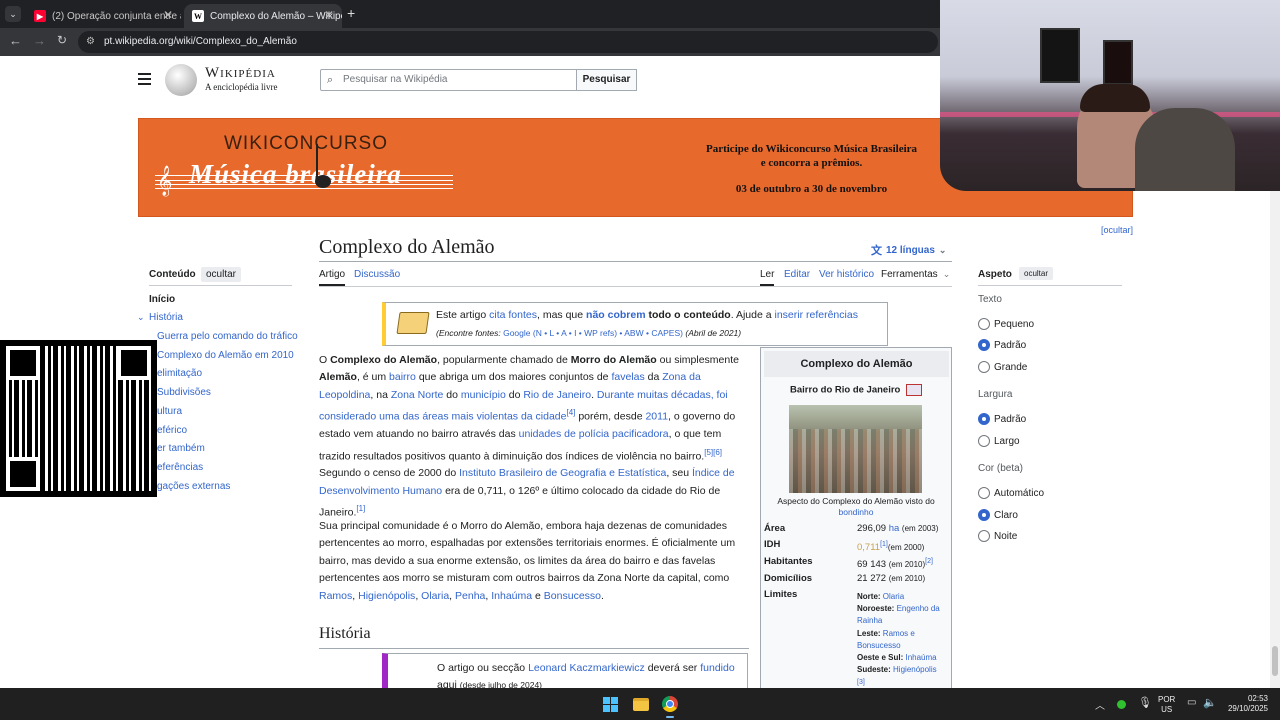 The height and width of the screenshot is (720, 1280). What do you see at coordinates (227, 336) in the screenshot?
I see `toc-item-guerra: Guerra pelo comando do tráfico` at bounding box center [227, 336].